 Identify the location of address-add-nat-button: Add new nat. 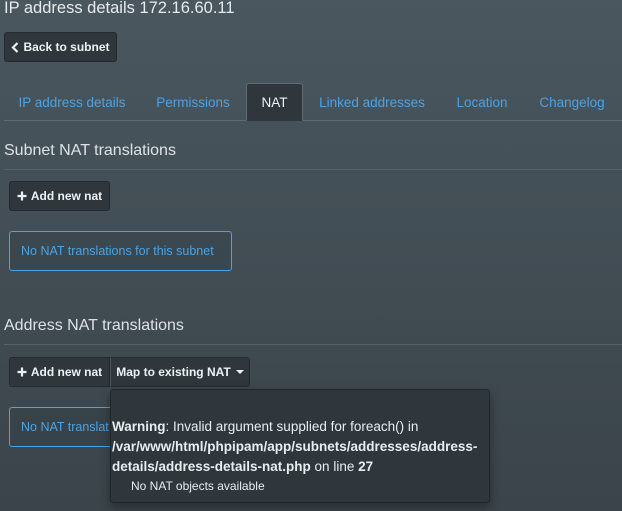
(59, 372).